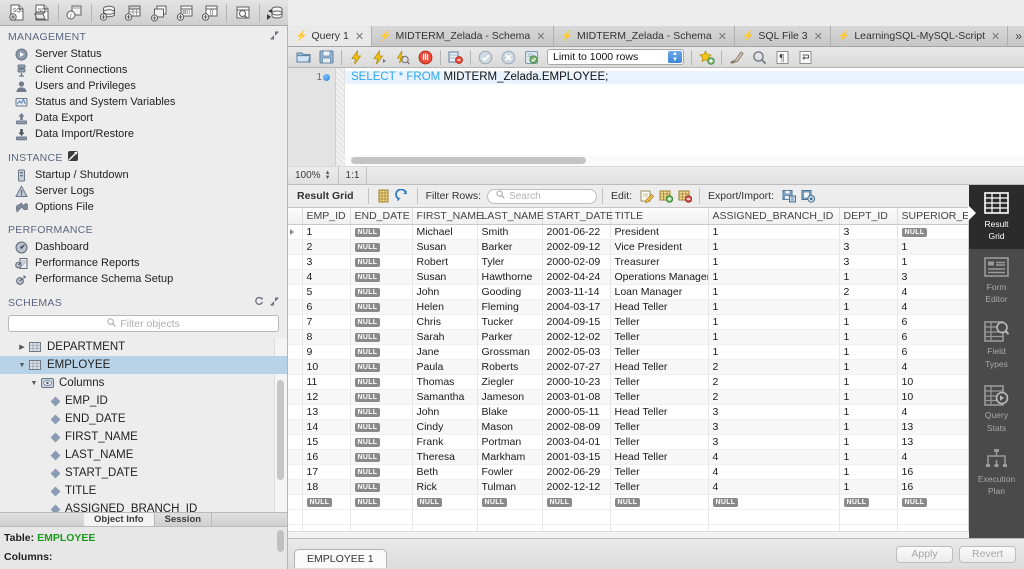 The image size is (1024, 569). What do you see at coordinates (659, 262) in the screenshot?
I see `table-cell: Treasurer` at bounding box center [659, 262].